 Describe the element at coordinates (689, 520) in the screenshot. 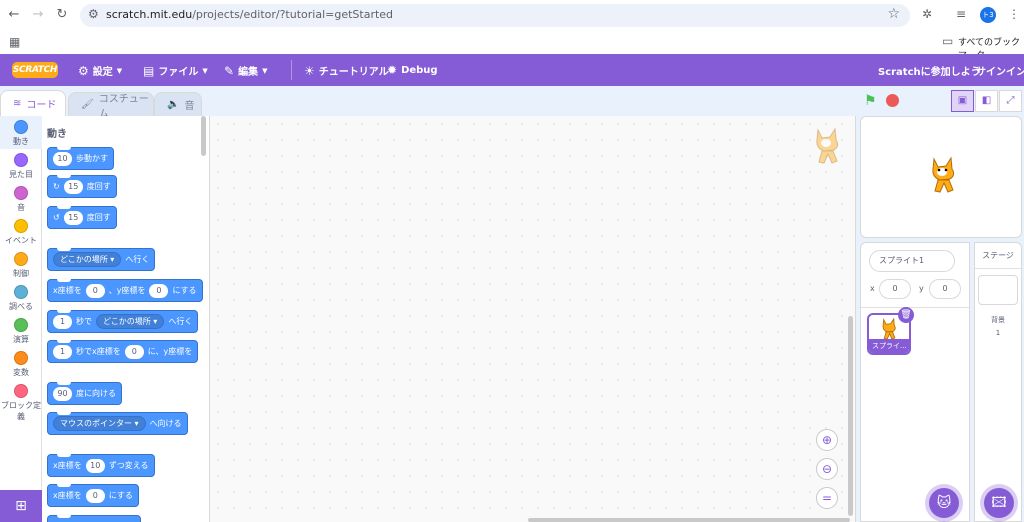

I see `workspace-horizontal-scrollbar` at that location.